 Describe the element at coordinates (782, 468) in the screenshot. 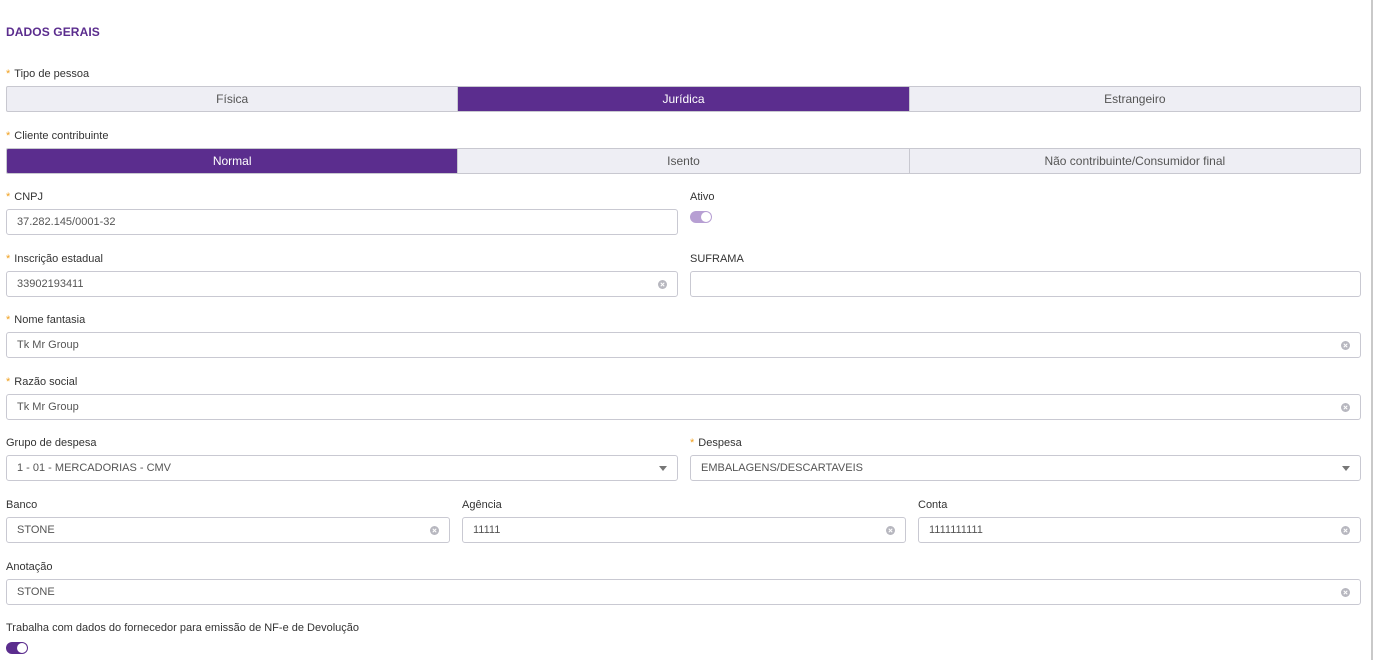

I see `despesa-value: EMBALAGENS/DESCARTAVEIS` at that location.